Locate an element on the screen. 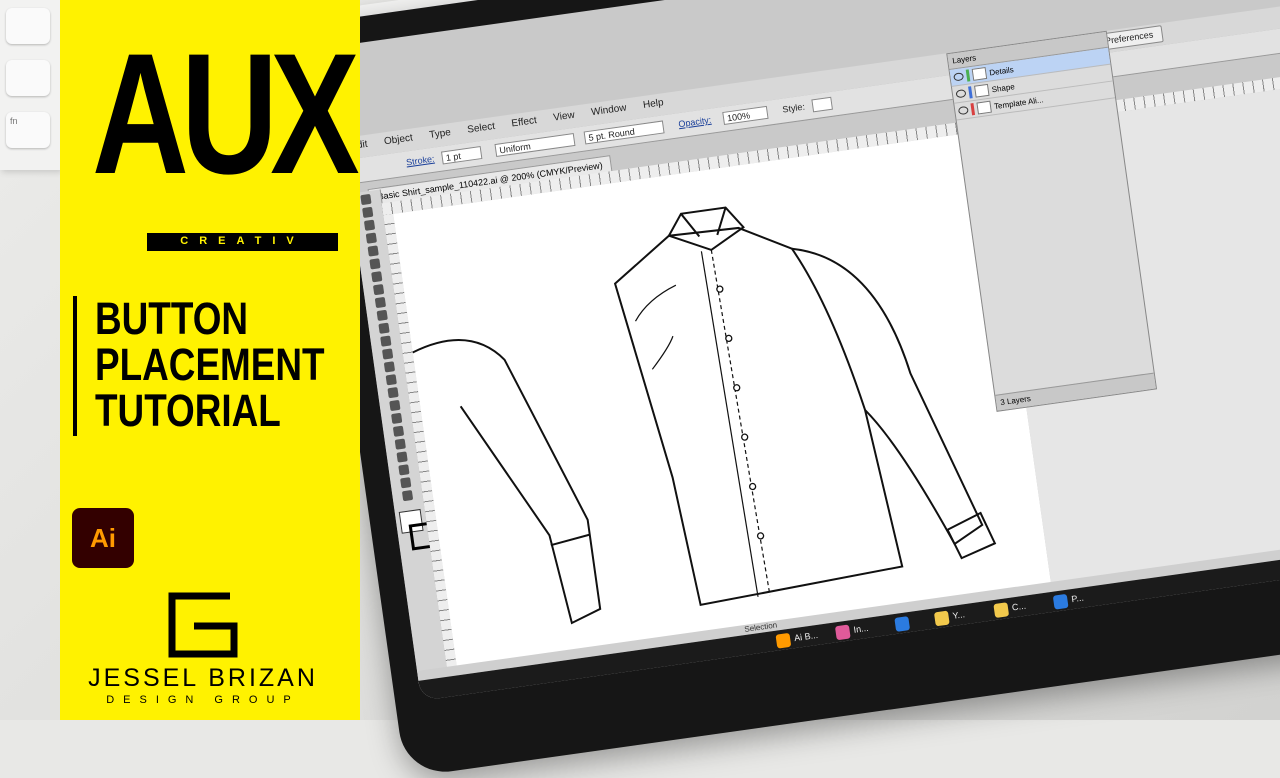 Image resolution: width=1280 pixels, height=778 pixels. lasso-tool-icon is located at coordinates (371, 238).